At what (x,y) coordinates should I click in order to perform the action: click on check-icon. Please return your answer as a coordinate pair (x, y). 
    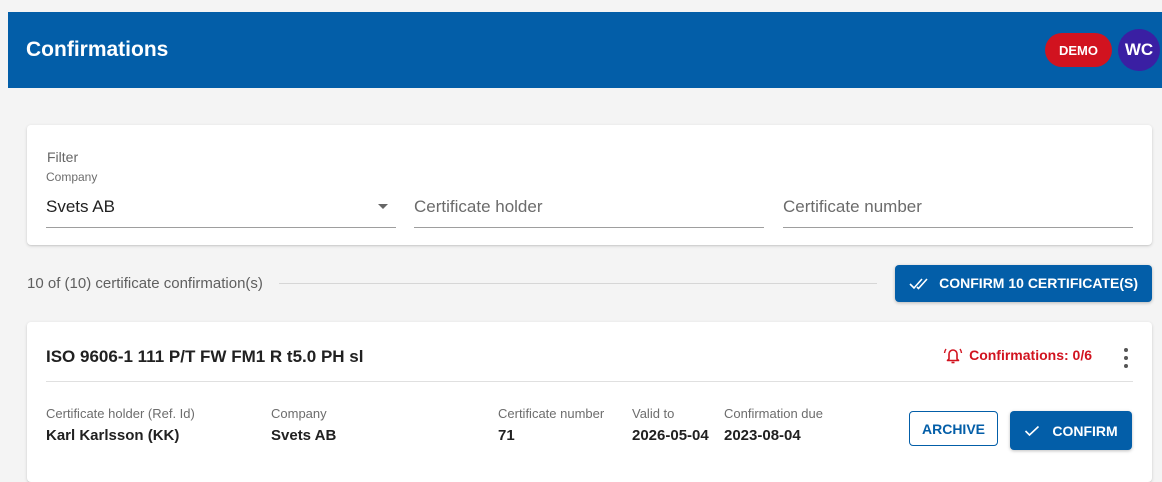
    Looking at the image, I should click on (1032, 431).